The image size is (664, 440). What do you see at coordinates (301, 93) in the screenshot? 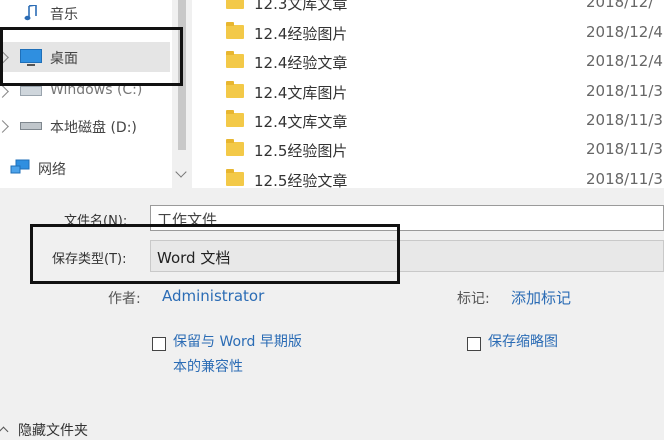
I see `file-name: 12.4文库图片` at bounding box center [301, 93].